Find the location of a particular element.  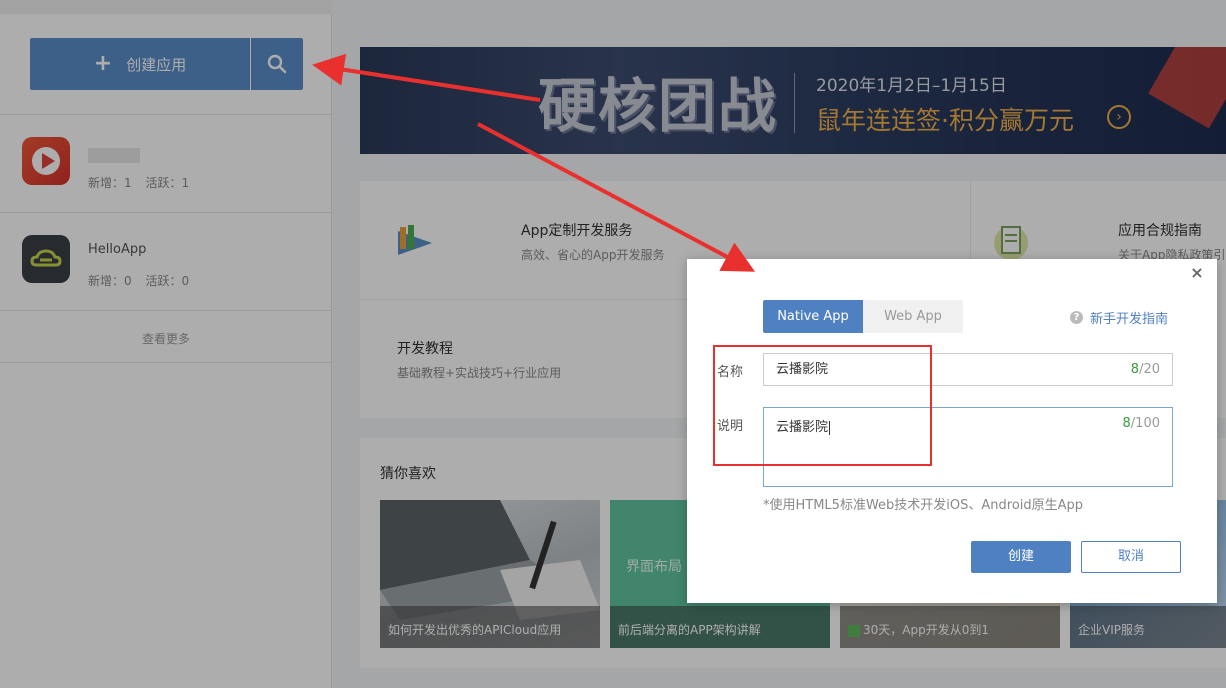

arrow-to-search is located at coordinates (426, 77).